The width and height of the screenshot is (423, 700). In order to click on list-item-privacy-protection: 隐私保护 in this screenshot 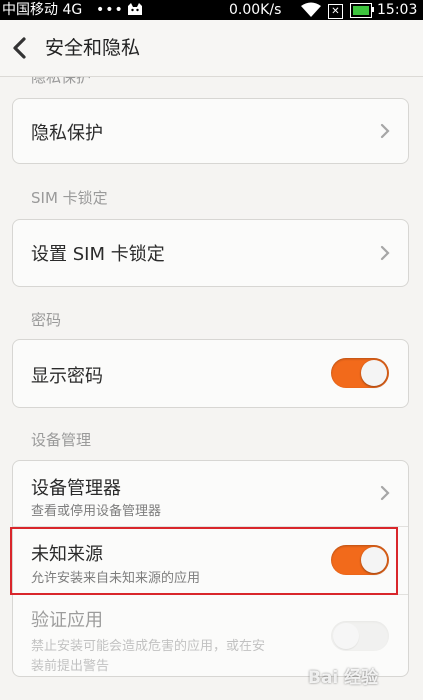, I will do `click(210, 131)`.